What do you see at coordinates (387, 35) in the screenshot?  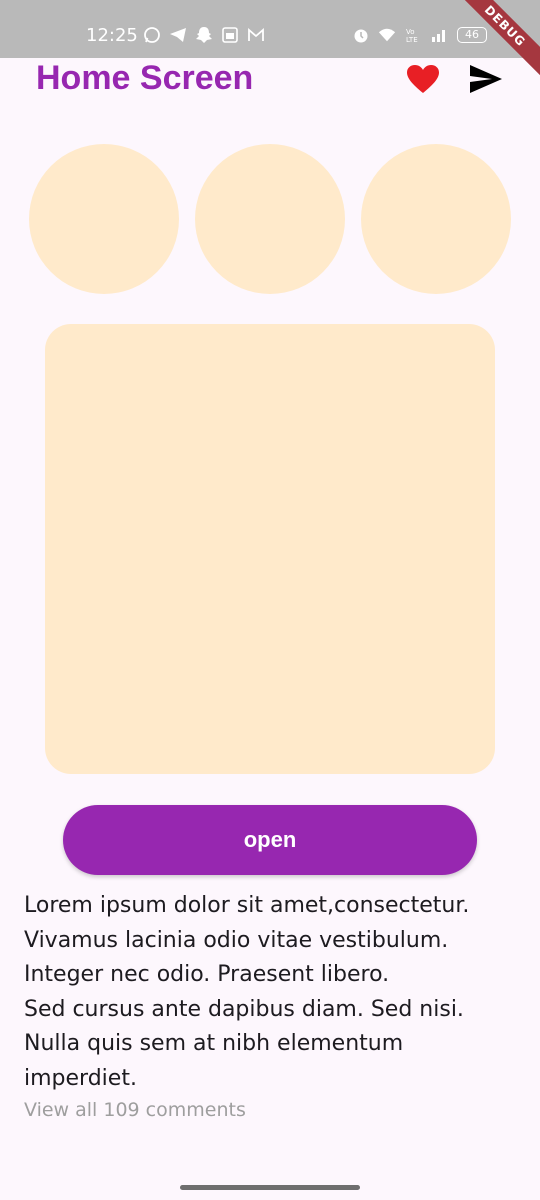 I see `wifi-icon` at bounding box center [387, 35].